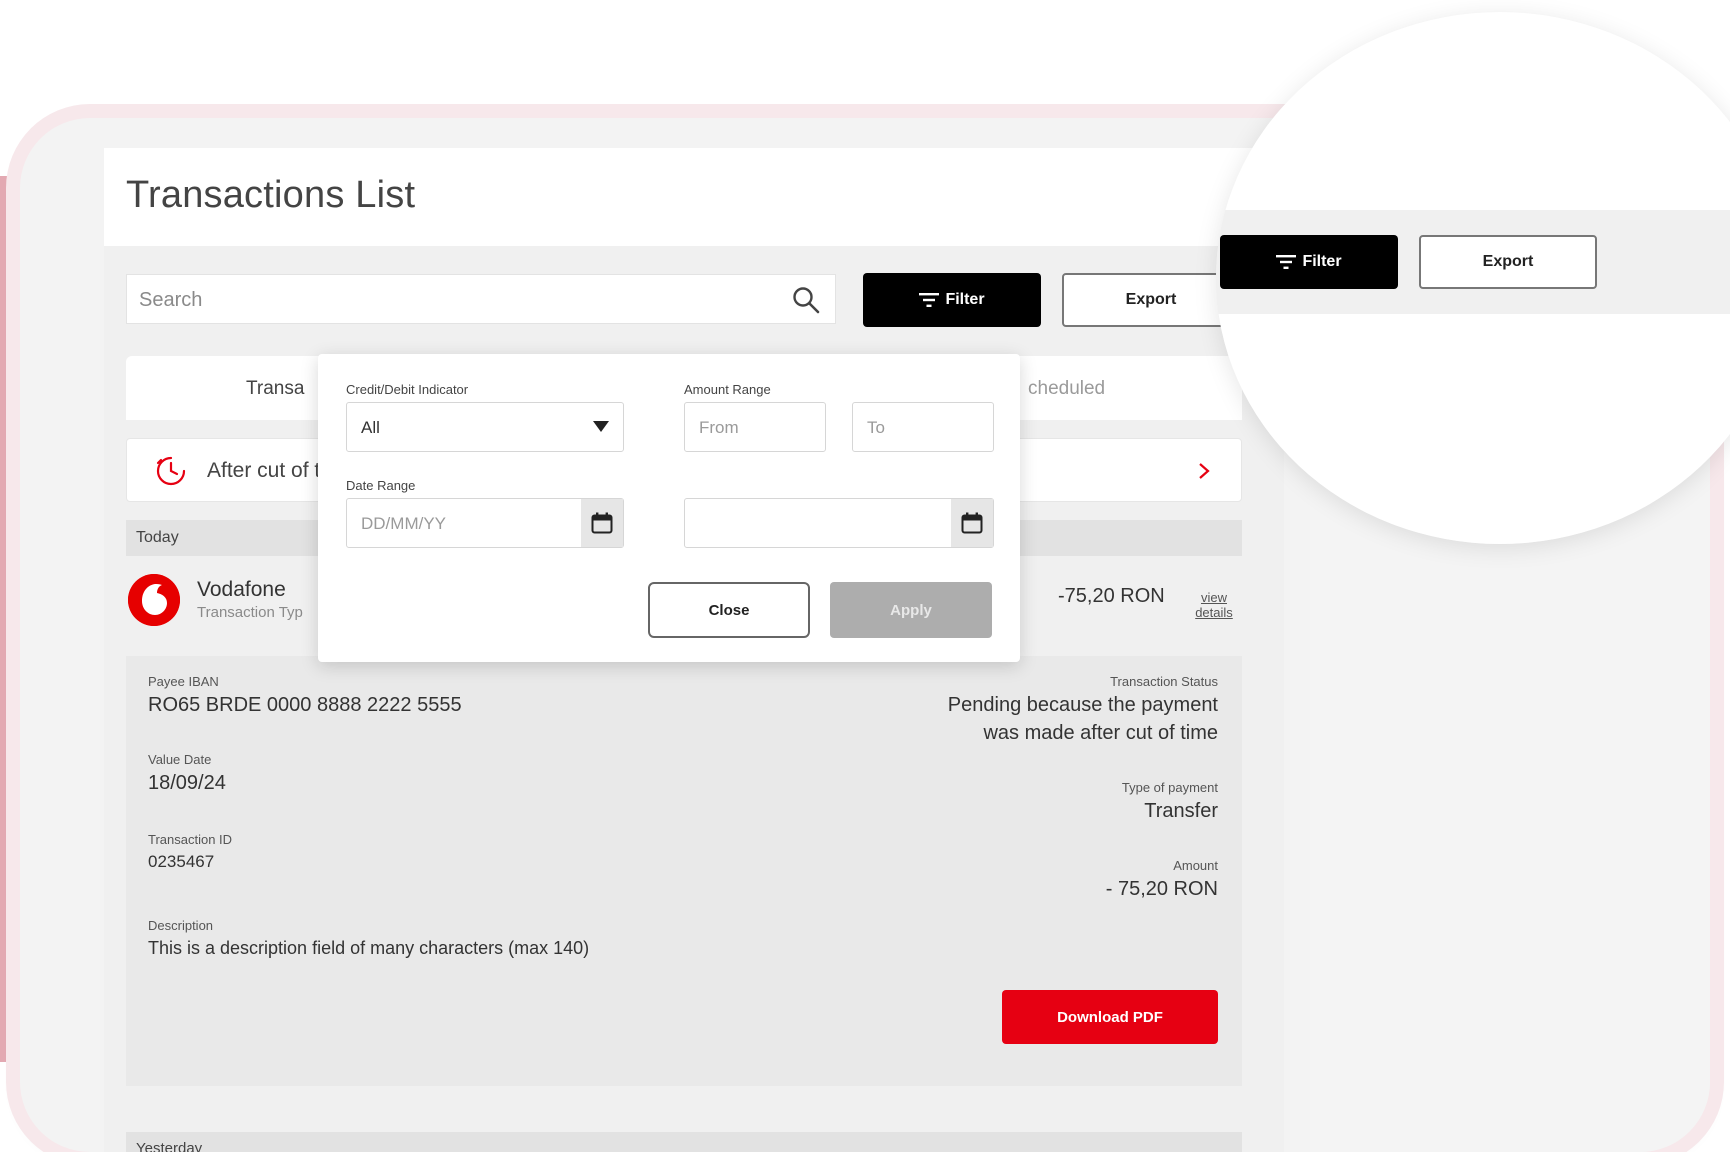  What do you see at coordinates (1322, 261) in the screenshot?
I see `magnified-filter-label: Filter` at bounding box center [1322, 261].